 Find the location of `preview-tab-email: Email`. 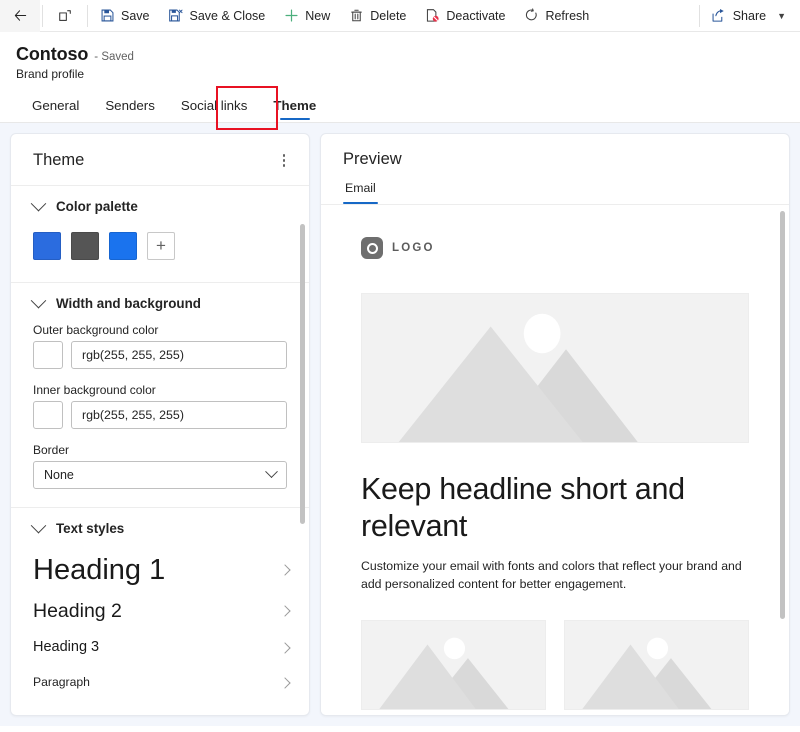

preview-tab-email: Email is located at coordinates (360, 192).